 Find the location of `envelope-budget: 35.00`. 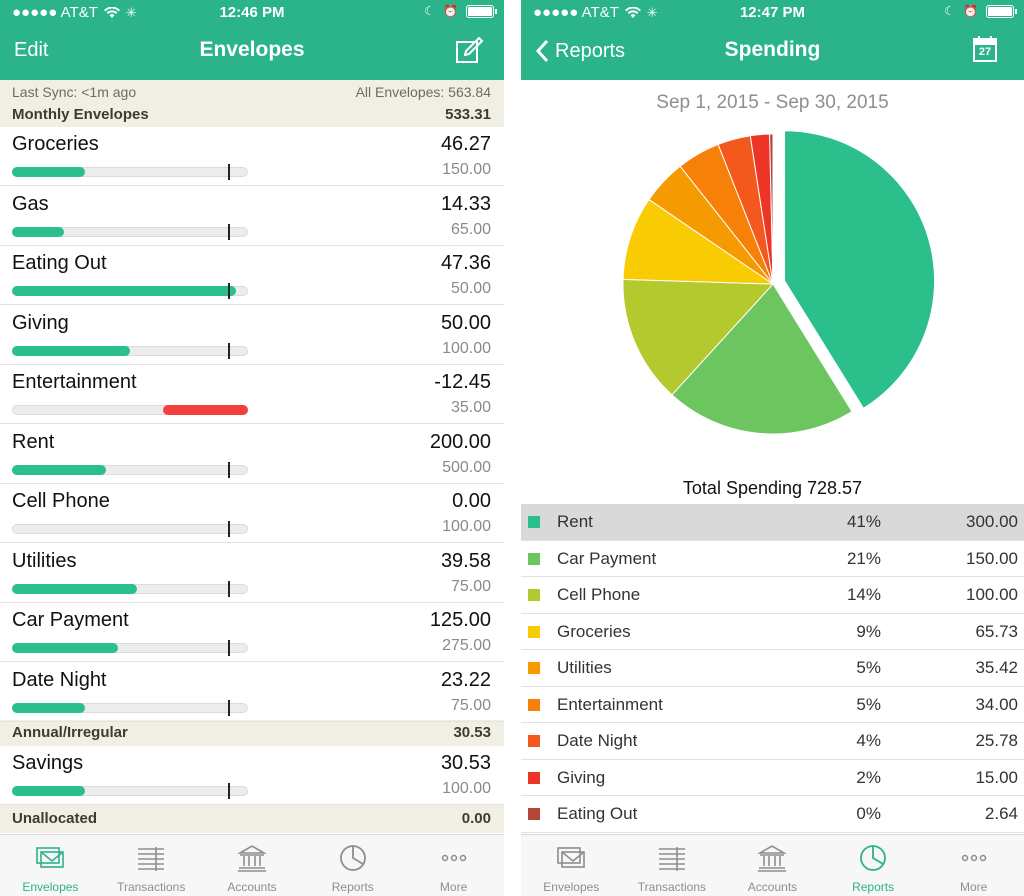

envelope-budget: 35.00 is located at coordinates (470, 407).